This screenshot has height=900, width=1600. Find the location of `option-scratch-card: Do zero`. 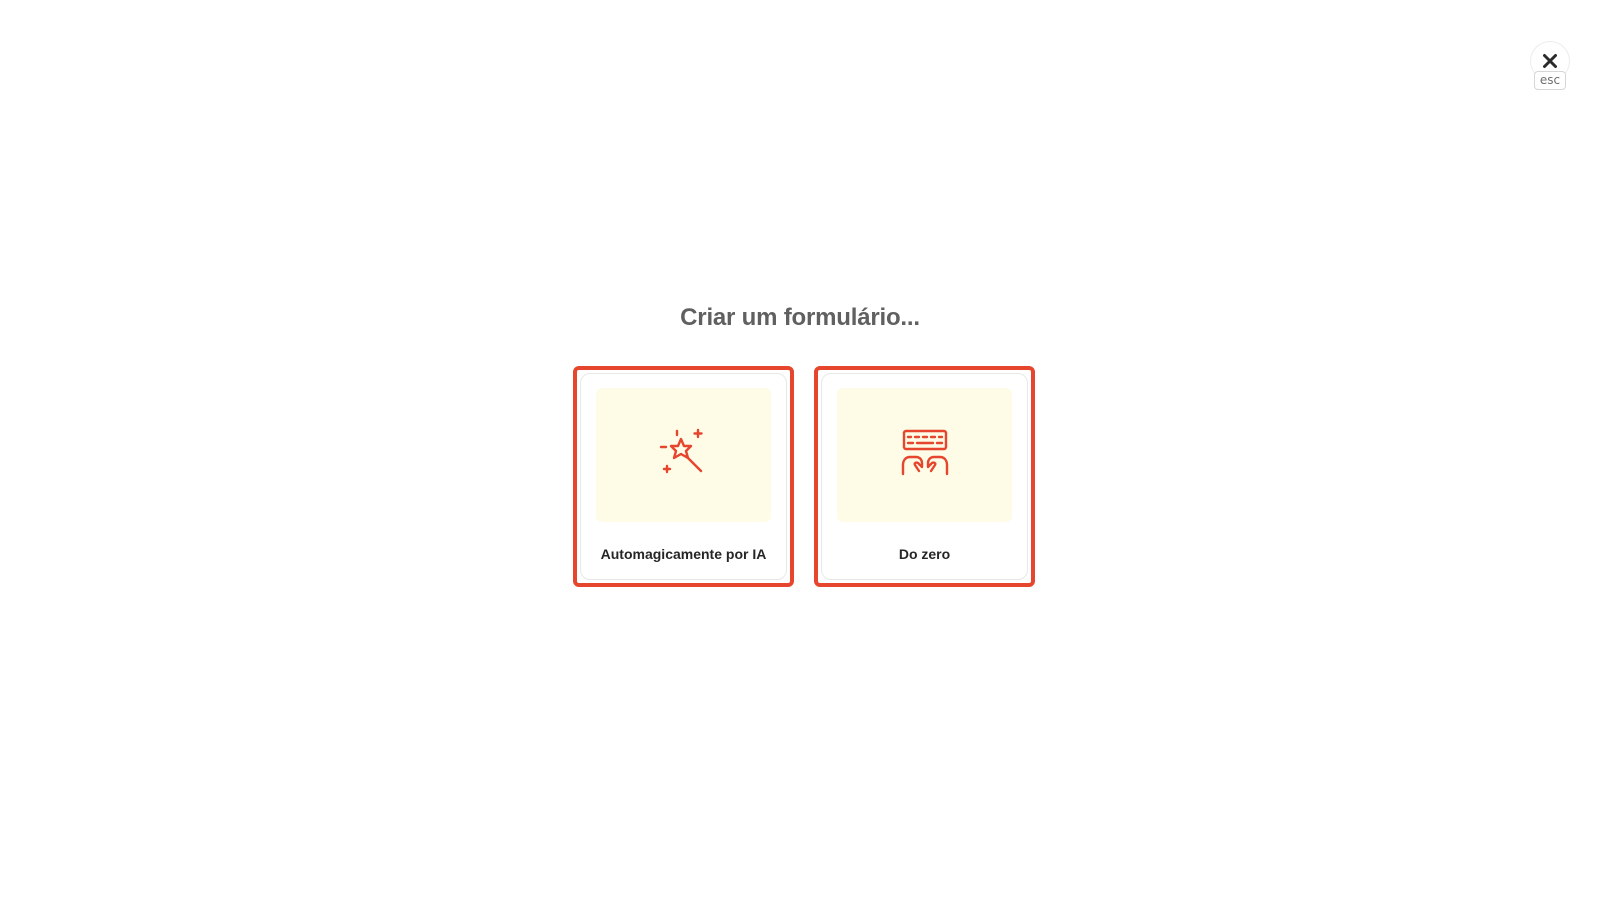

option-scratch-card: Do zero is located at coordinates (924, 476).